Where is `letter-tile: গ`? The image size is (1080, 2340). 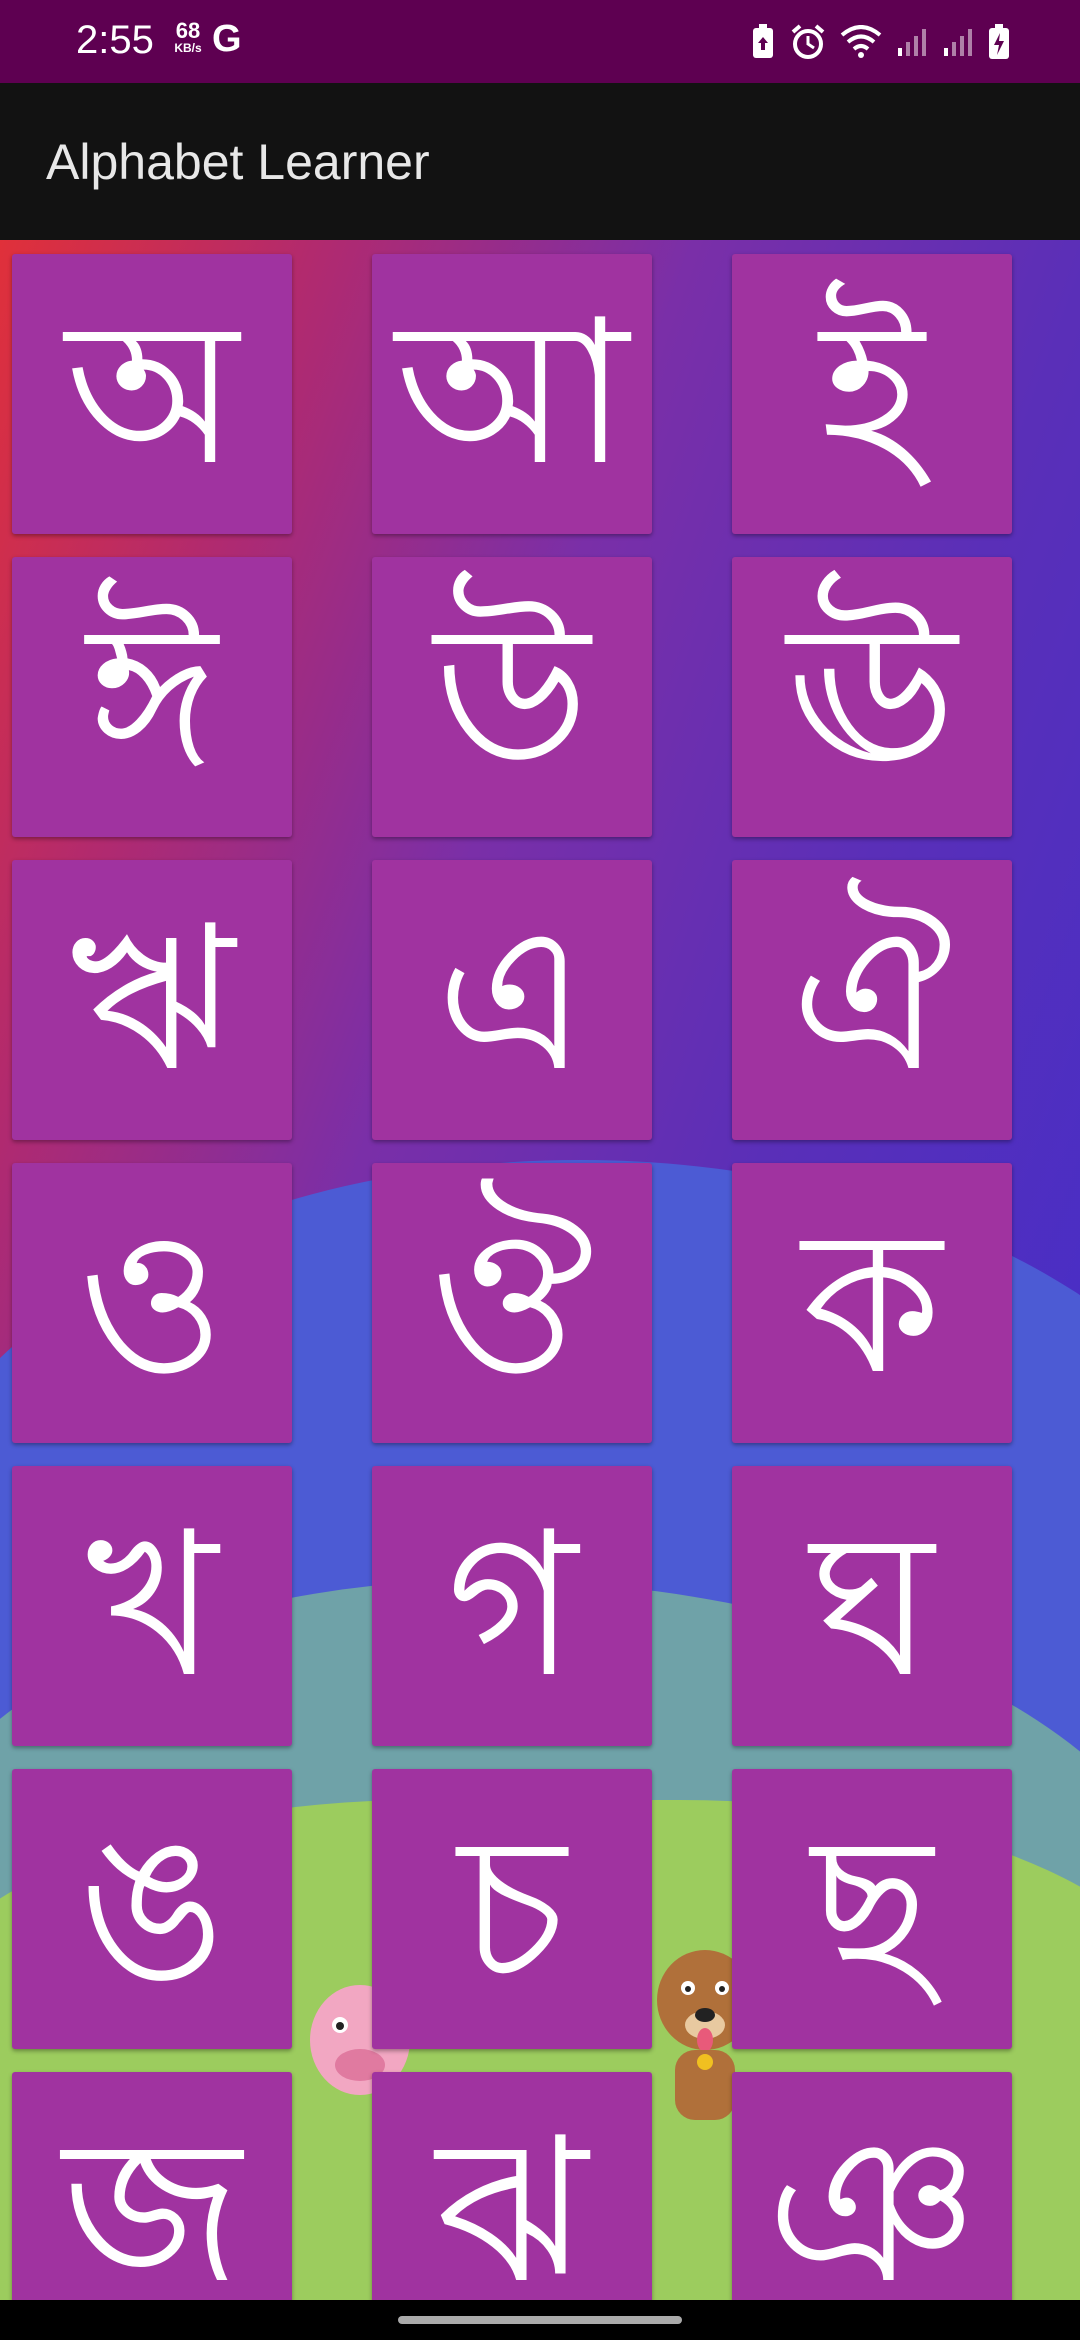 letter-tile: গ is located at coordinates (512, 1606).